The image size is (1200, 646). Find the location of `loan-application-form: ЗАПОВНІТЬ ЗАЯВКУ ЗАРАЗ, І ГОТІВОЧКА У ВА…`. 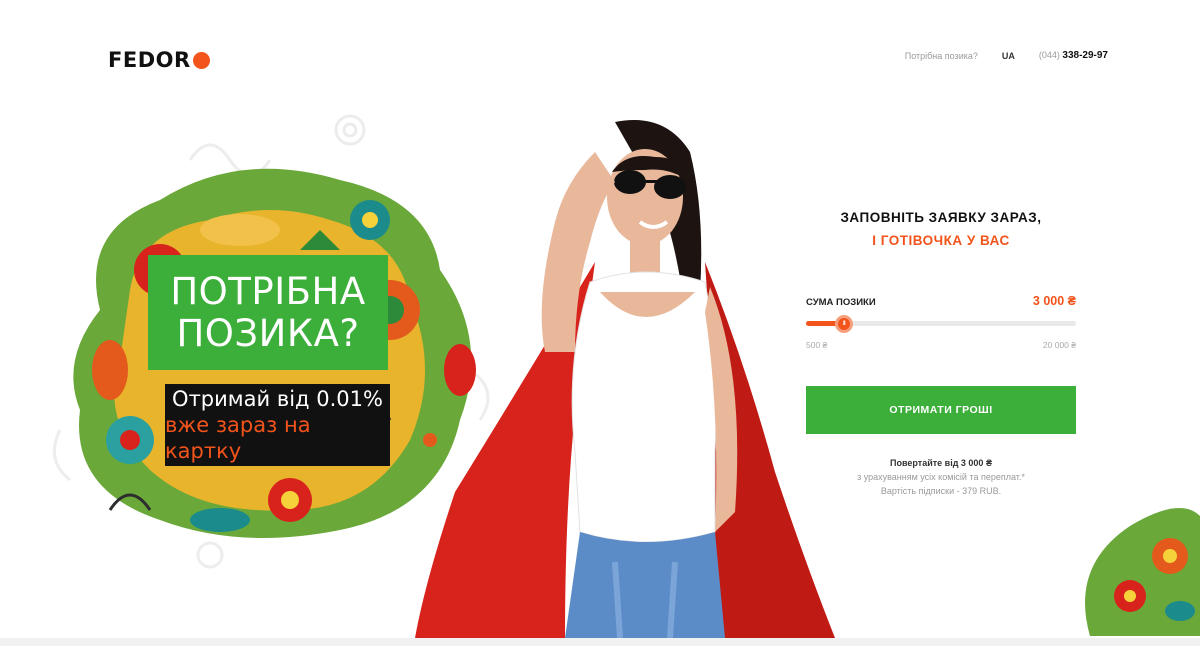

loan-application-form: ЗАПОВНІТЬ ЗАЯВКУ ЗАРАЗ, І ГОТІВОЧКА У ВА… is located at coordinates (941, 354).